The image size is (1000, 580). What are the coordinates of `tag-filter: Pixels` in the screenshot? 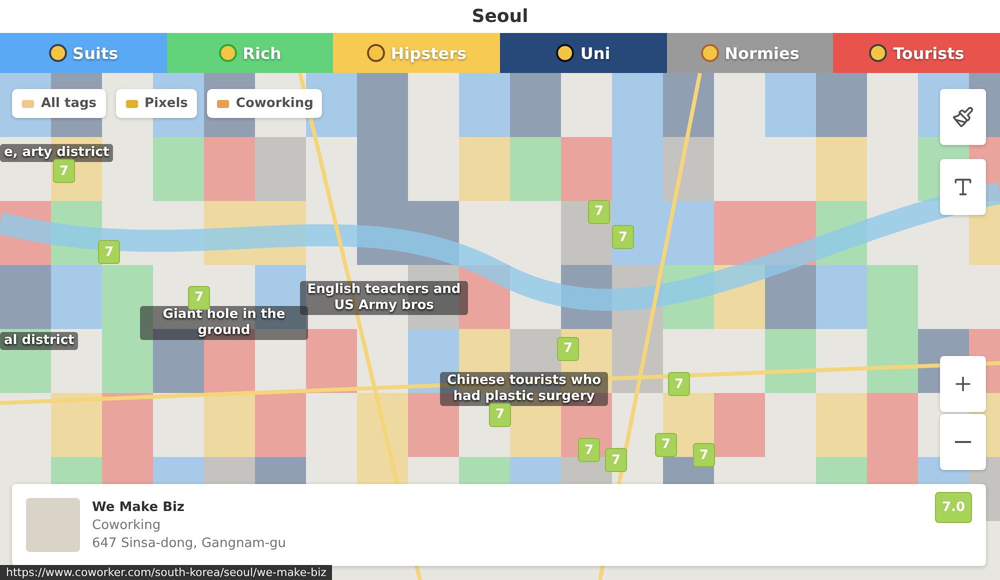 It's located at (156, 103).